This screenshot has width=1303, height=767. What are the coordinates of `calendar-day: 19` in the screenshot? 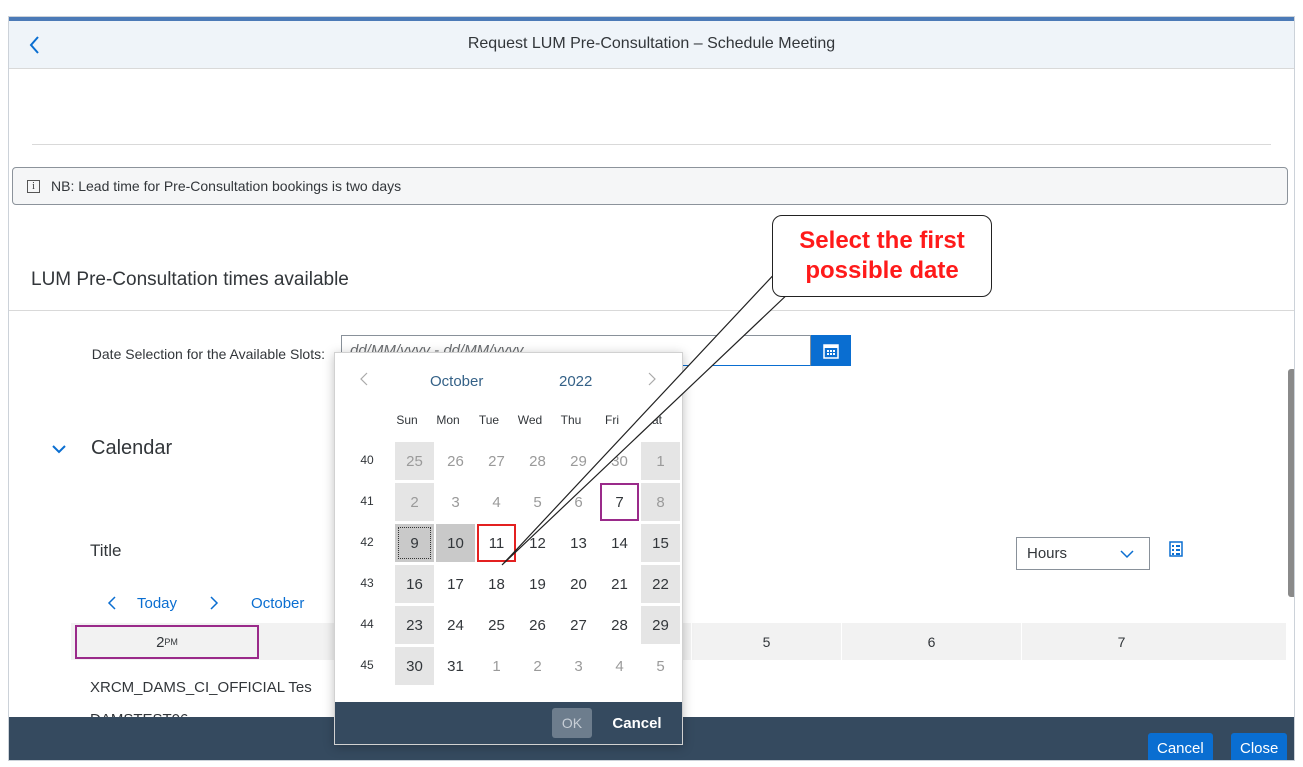 It's located at (537, 584).